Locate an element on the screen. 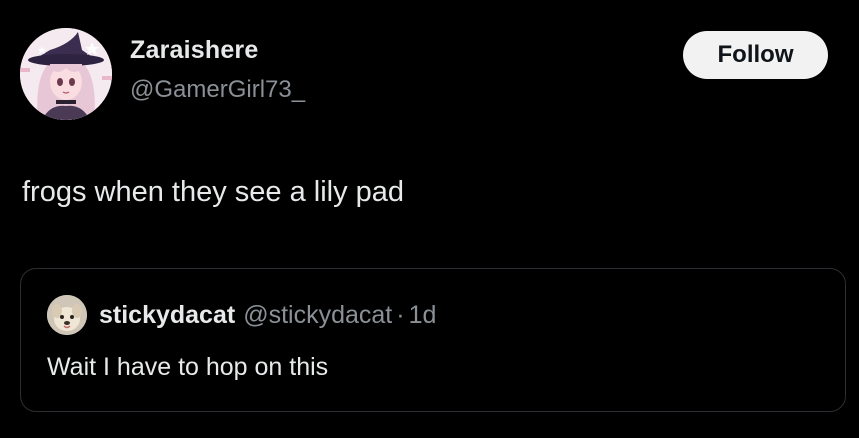 The width and height of the screenshot is (859, 438). anime-girl-avatar-icon is located at coordinates (66, 74).